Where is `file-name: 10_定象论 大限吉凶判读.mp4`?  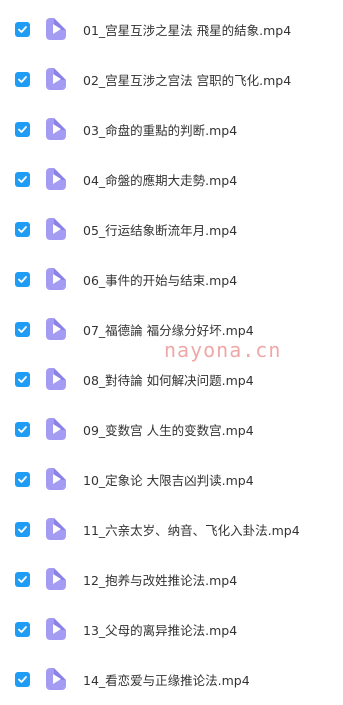 file-name: 10_定象论 大限吉凶判读.mp4 is located at coordinates (168, 479).